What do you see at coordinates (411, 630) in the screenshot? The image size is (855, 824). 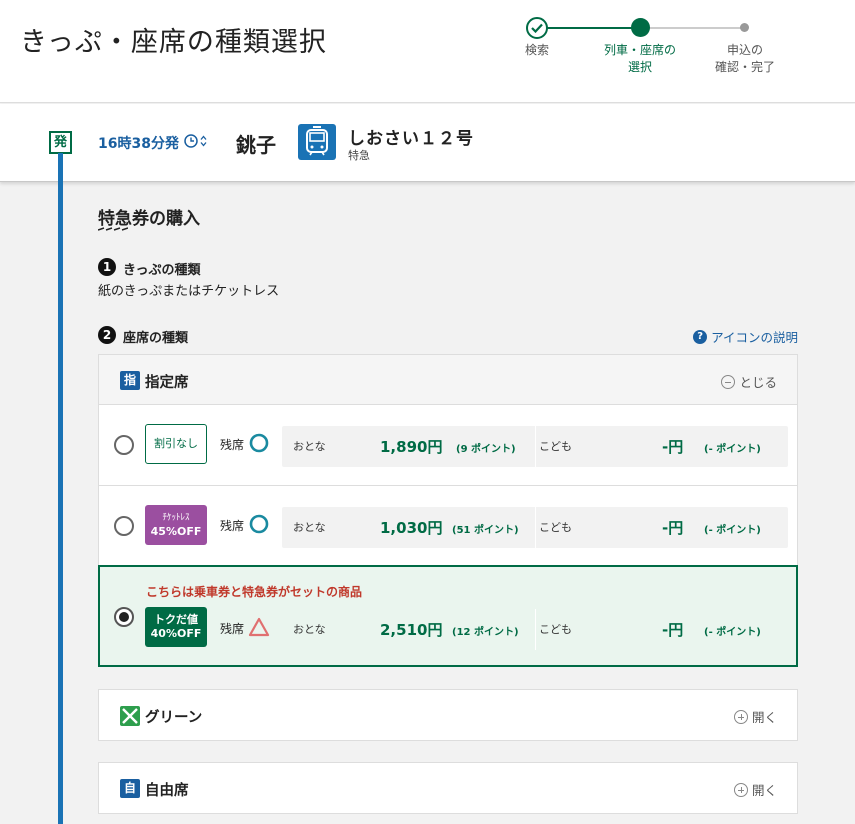 I see `adult-price: 2,510円` at bounding box center [411, 630].